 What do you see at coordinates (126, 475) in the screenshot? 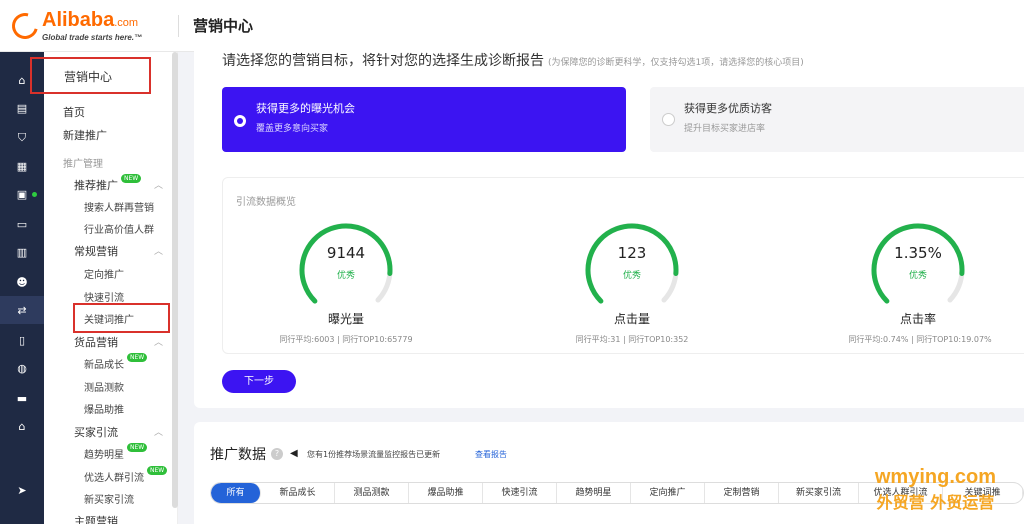
I see `sidebar-item-preferred: 优选人群引流NEW` at bounding box center [126, 475].